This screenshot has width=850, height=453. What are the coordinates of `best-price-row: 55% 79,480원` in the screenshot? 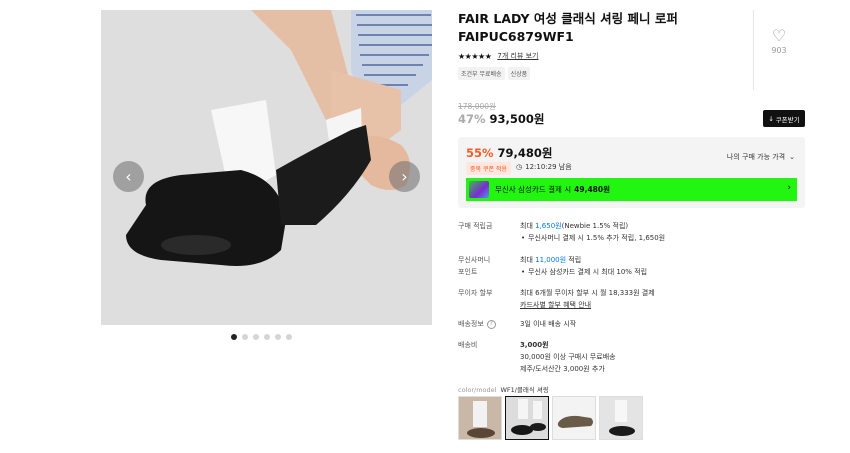 It's located at (509, 153).